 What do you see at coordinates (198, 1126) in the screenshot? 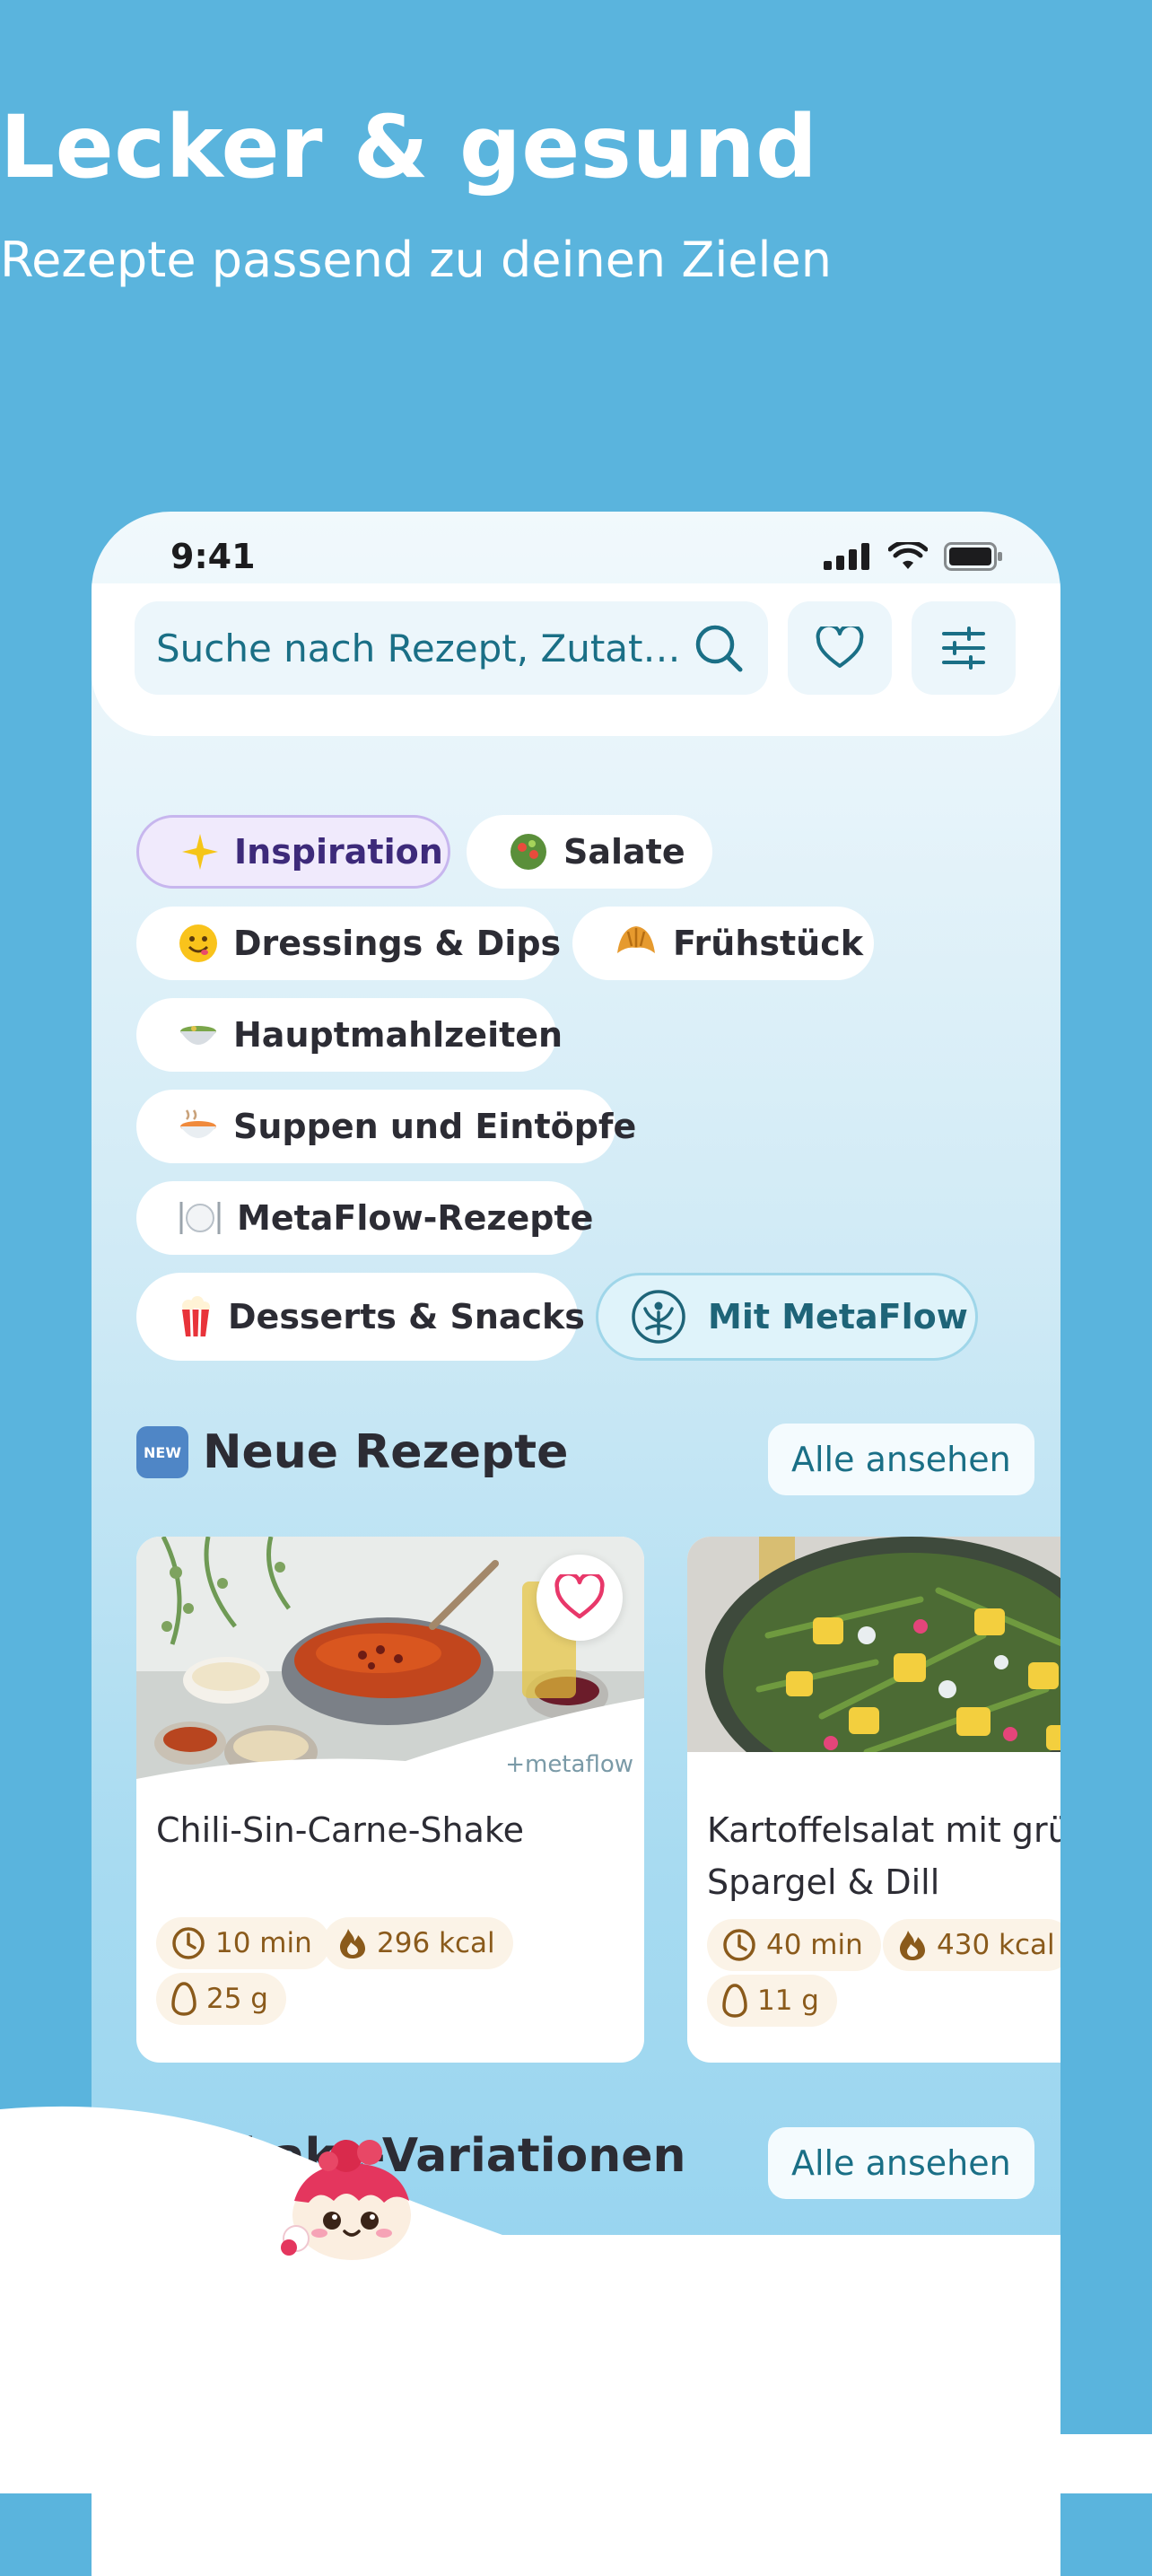
I see `soup-icon` at bounding box center [198, 1126].